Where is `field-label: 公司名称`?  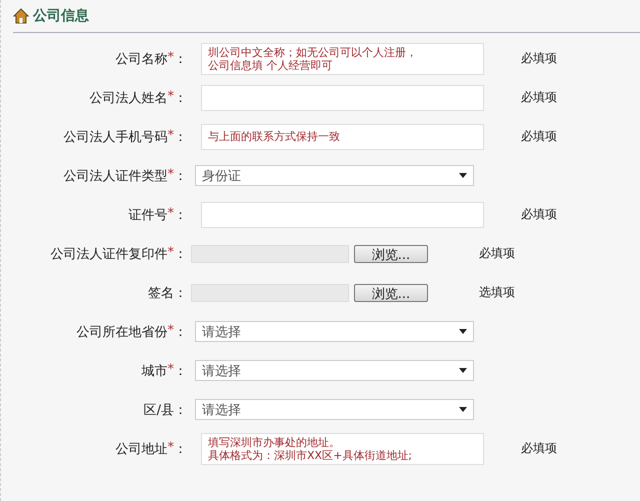 field-label: 公司名称 is located at coordinates (142, 59).